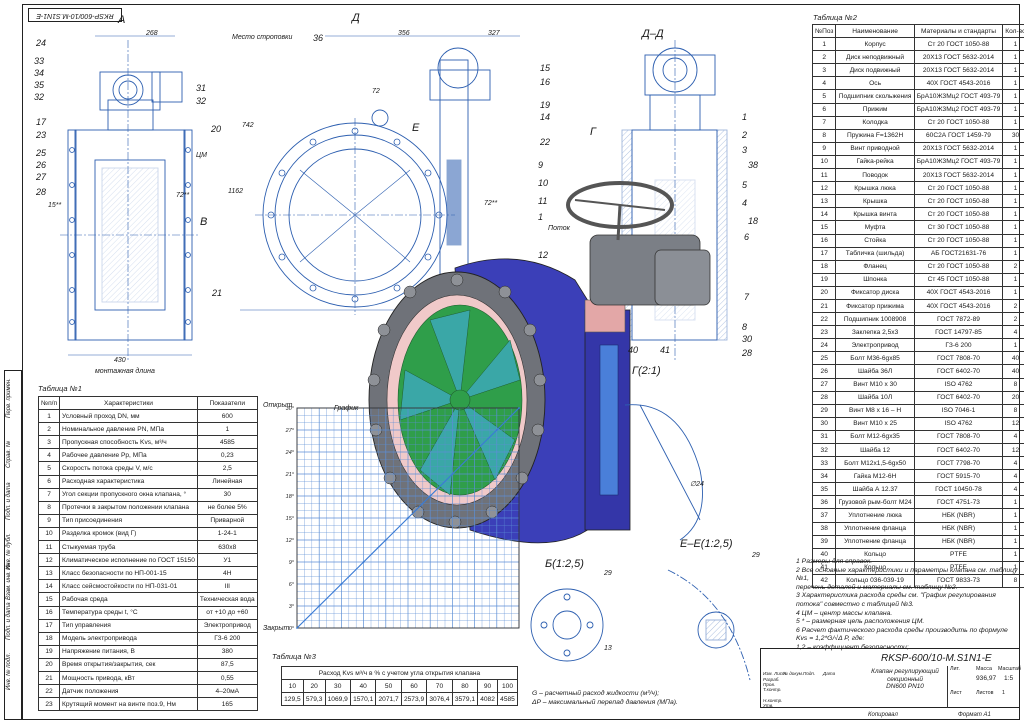  What do you see at coordinates (49, 691) in the screenshot?
I see `table1-cell: 22` at bounding box center [49, 691].